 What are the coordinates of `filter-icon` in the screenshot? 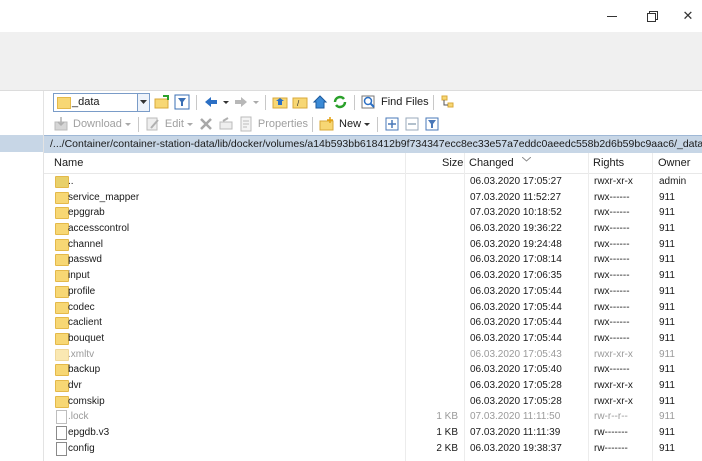 It's located at (182, 102).